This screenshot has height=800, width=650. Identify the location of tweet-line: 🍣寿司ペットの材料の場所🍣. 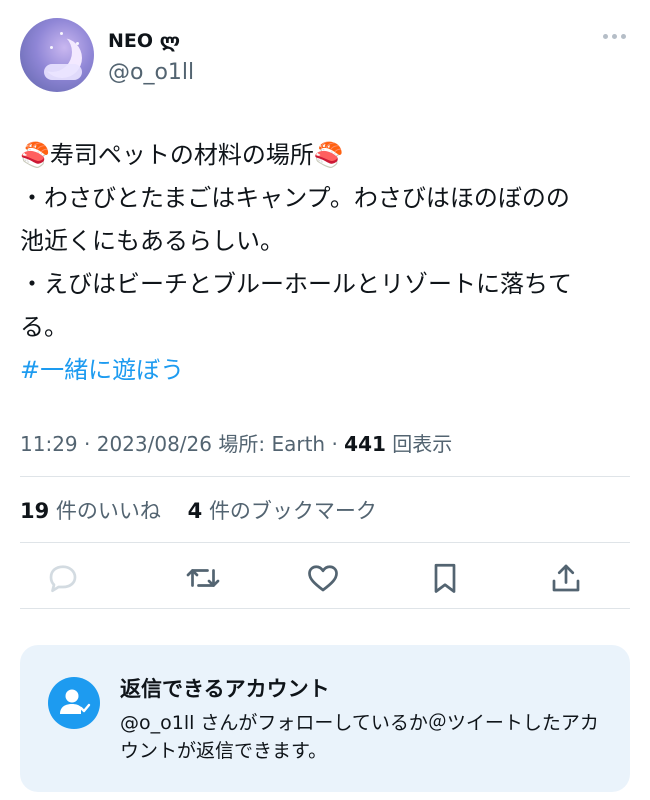
(182, 155).